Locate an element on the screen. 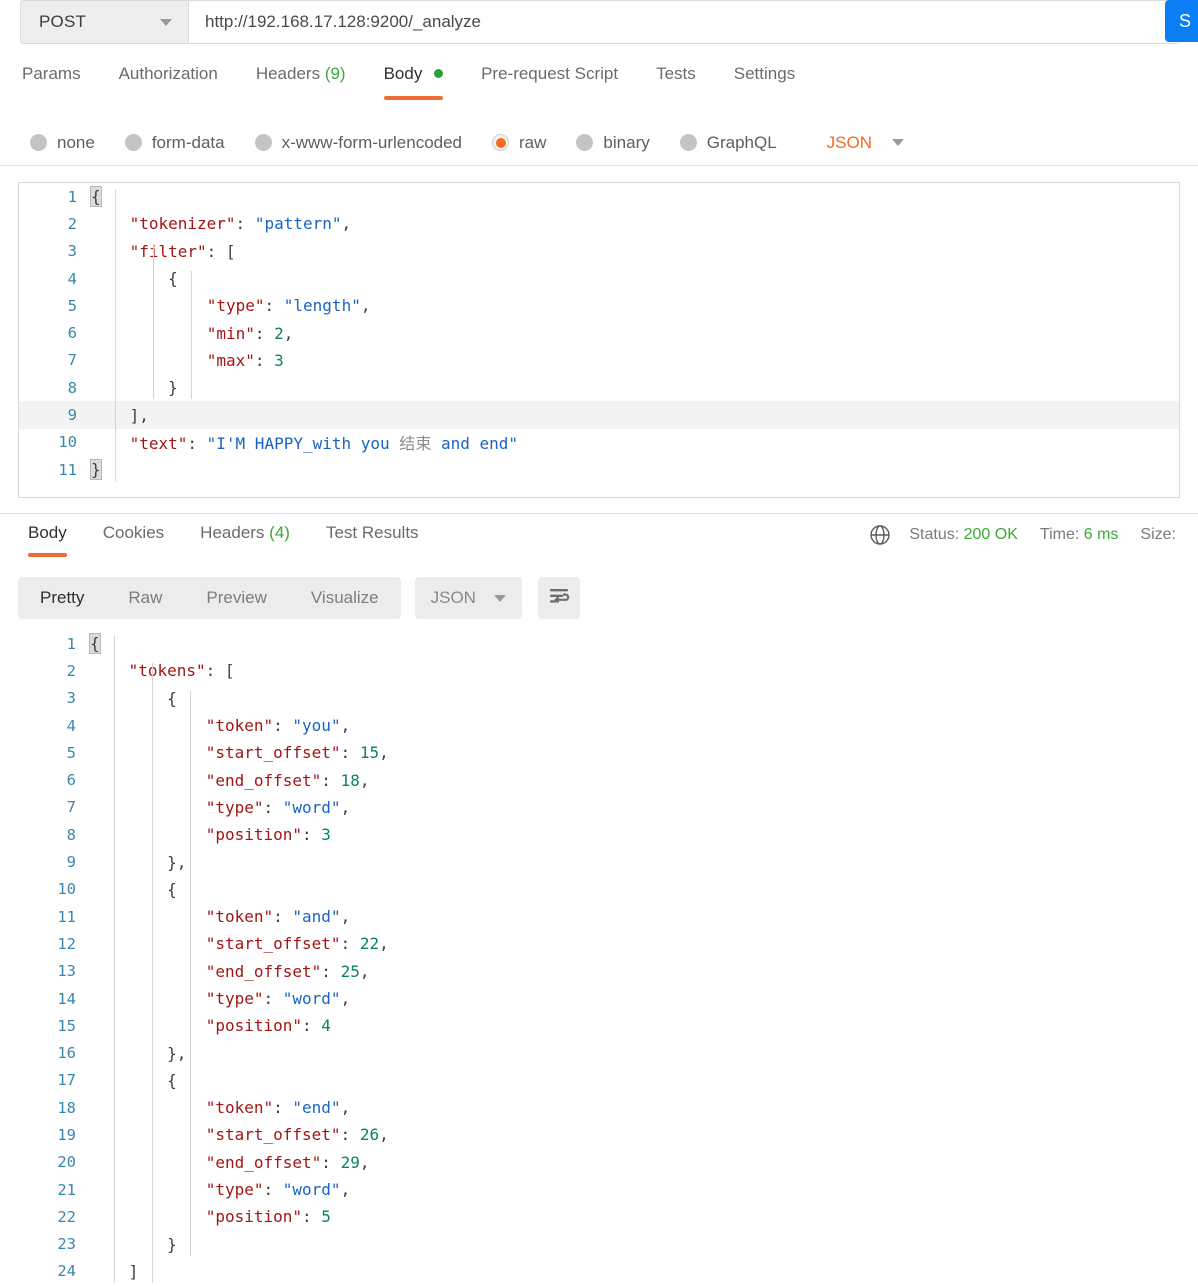 This screenshot has height=1286, width=1198. http-method-dropdown: POST is located at coordinates (104, 22).